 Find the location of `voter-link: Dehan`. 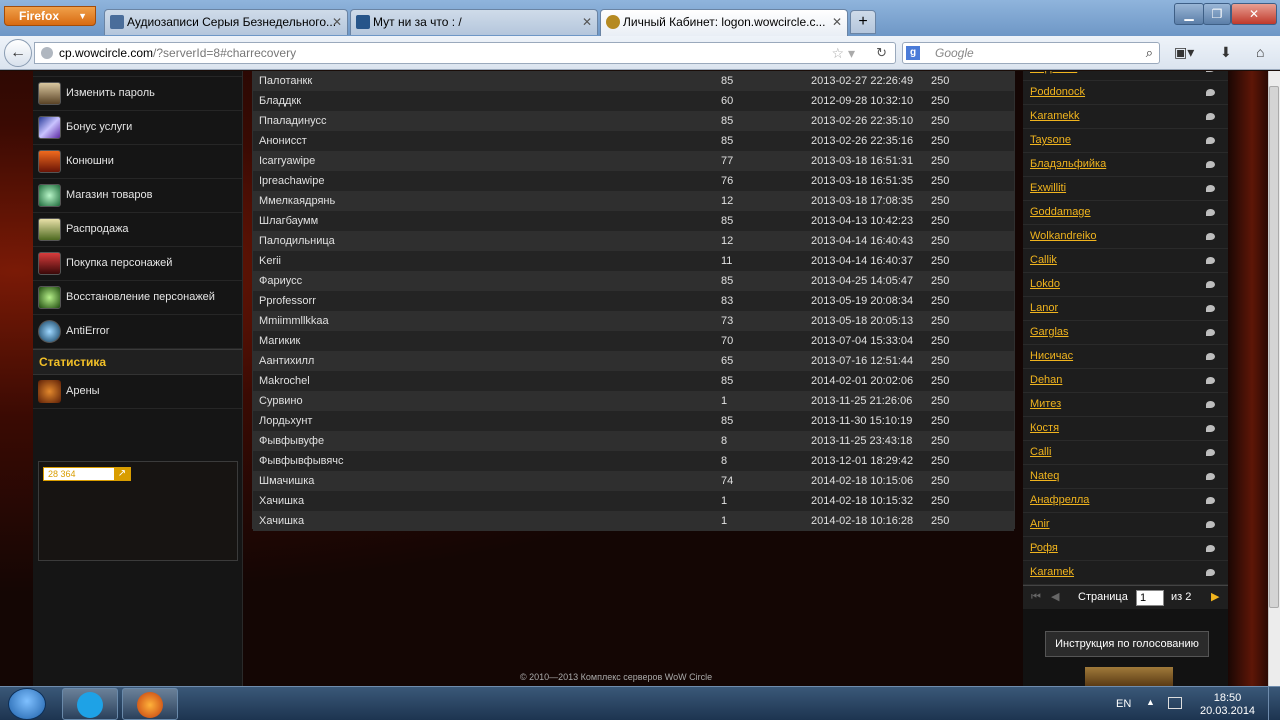

voter-link: Dehan is located at coordinates (1046, 380).